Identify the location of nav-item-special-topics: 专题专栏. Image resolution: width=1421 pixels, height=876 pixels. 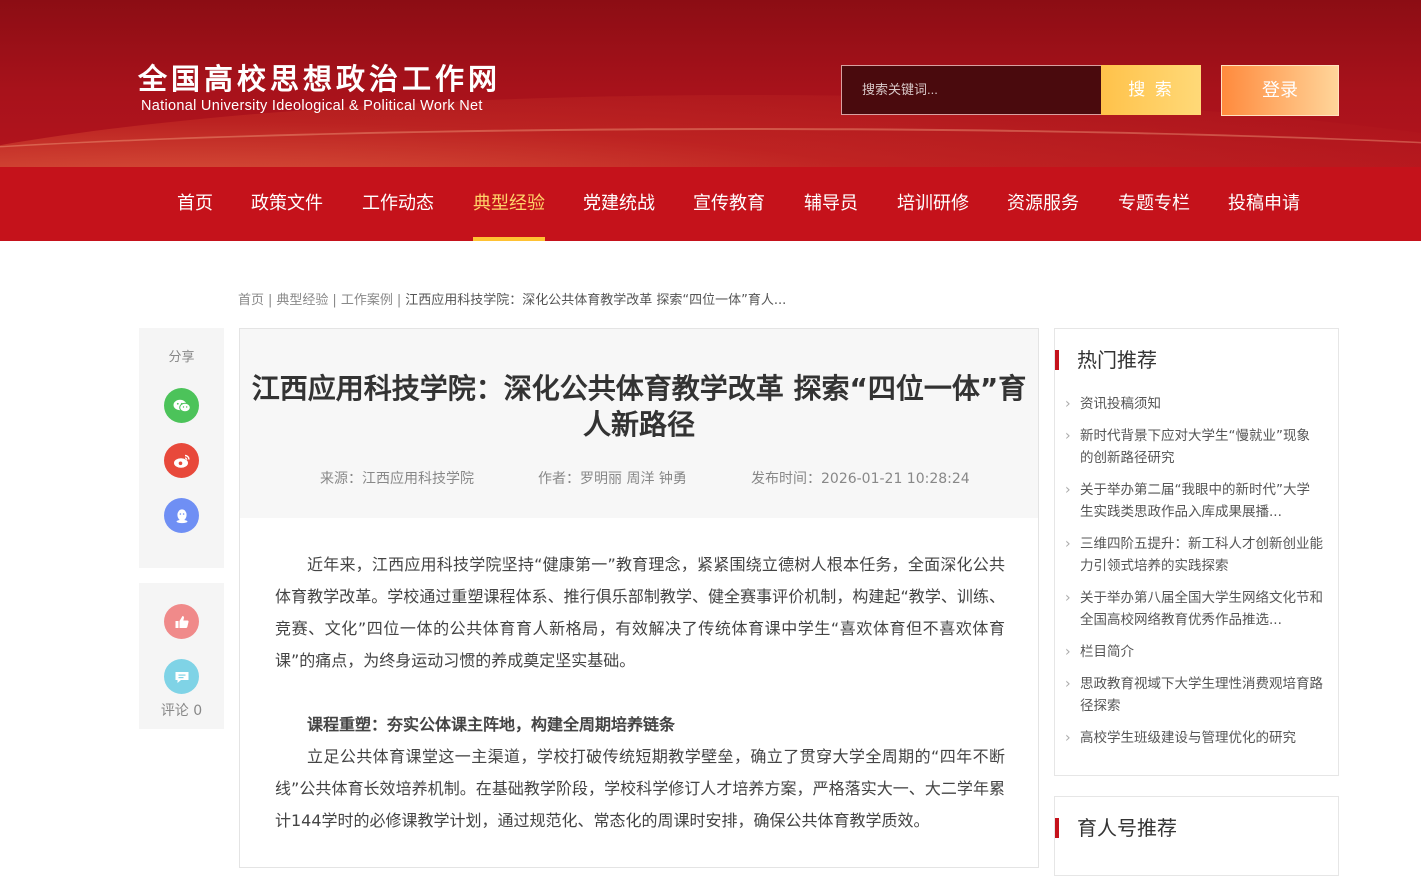
(1154, 204).